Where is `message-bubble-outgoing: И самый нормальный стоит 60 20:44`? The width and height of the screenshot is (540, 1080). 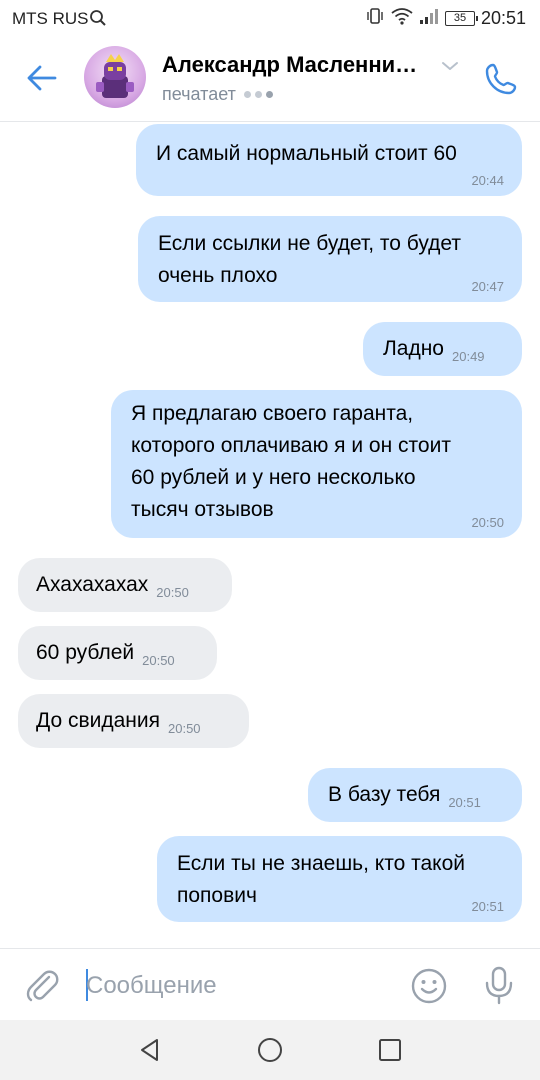
message-bubble-outgoing: И самый нормальный стоит 60 20:44 is located at coordinates (329, 160).